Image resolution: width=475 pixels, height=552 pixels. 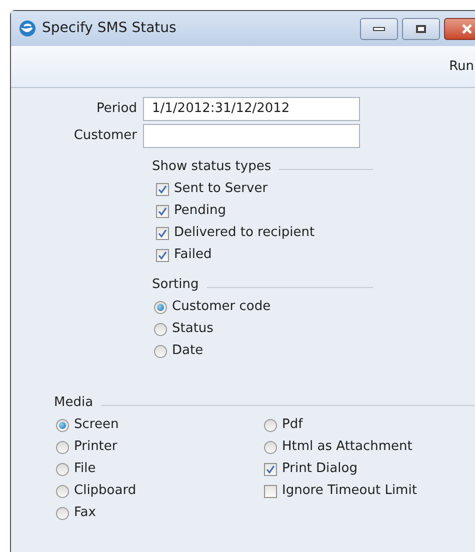 I want to click on option-label: Status, so click(x=193, y=329).